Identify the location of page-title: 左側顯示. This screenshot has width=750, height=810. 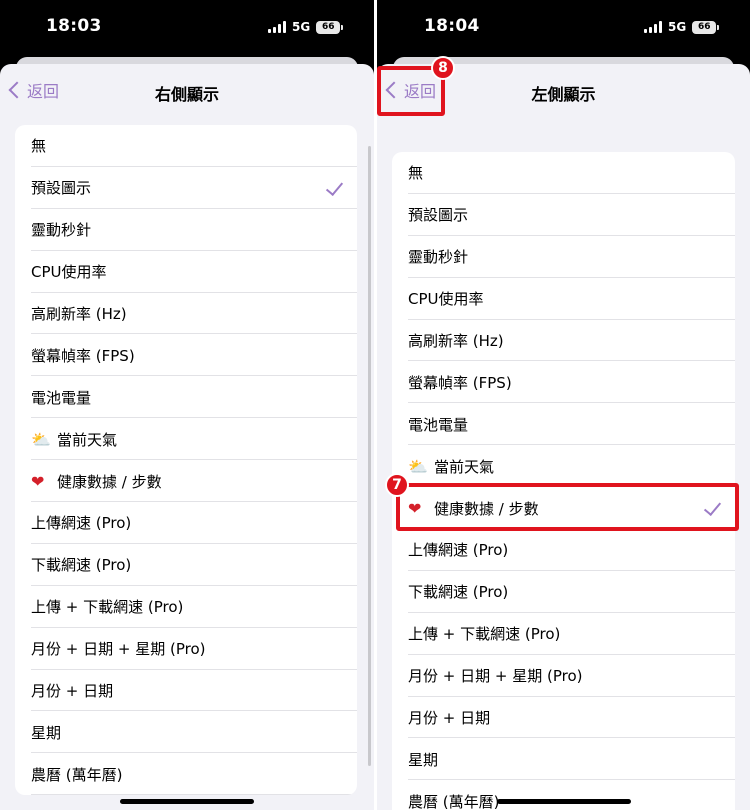
(563, 94).